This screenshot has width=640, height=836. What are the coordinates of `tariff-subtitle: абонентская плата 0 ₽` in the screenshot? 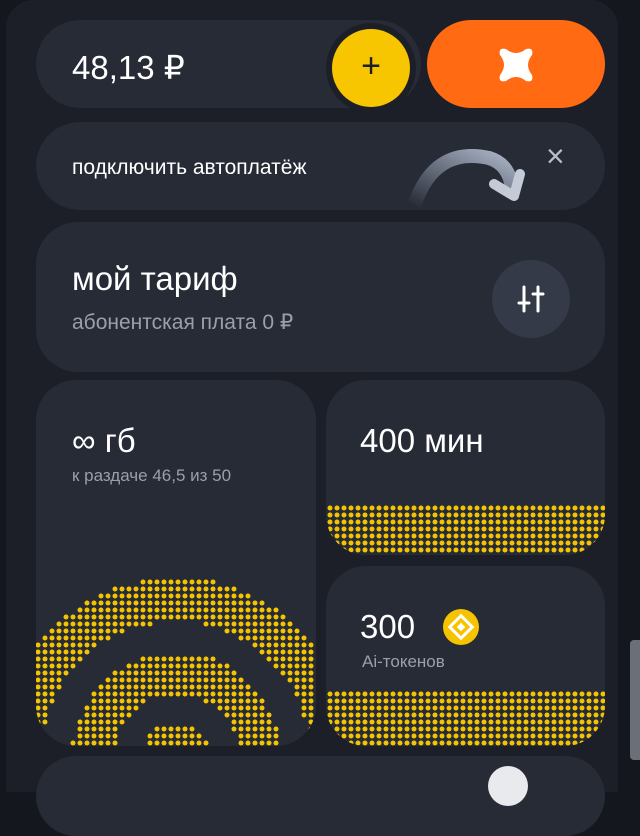 It's located at (183, 322).